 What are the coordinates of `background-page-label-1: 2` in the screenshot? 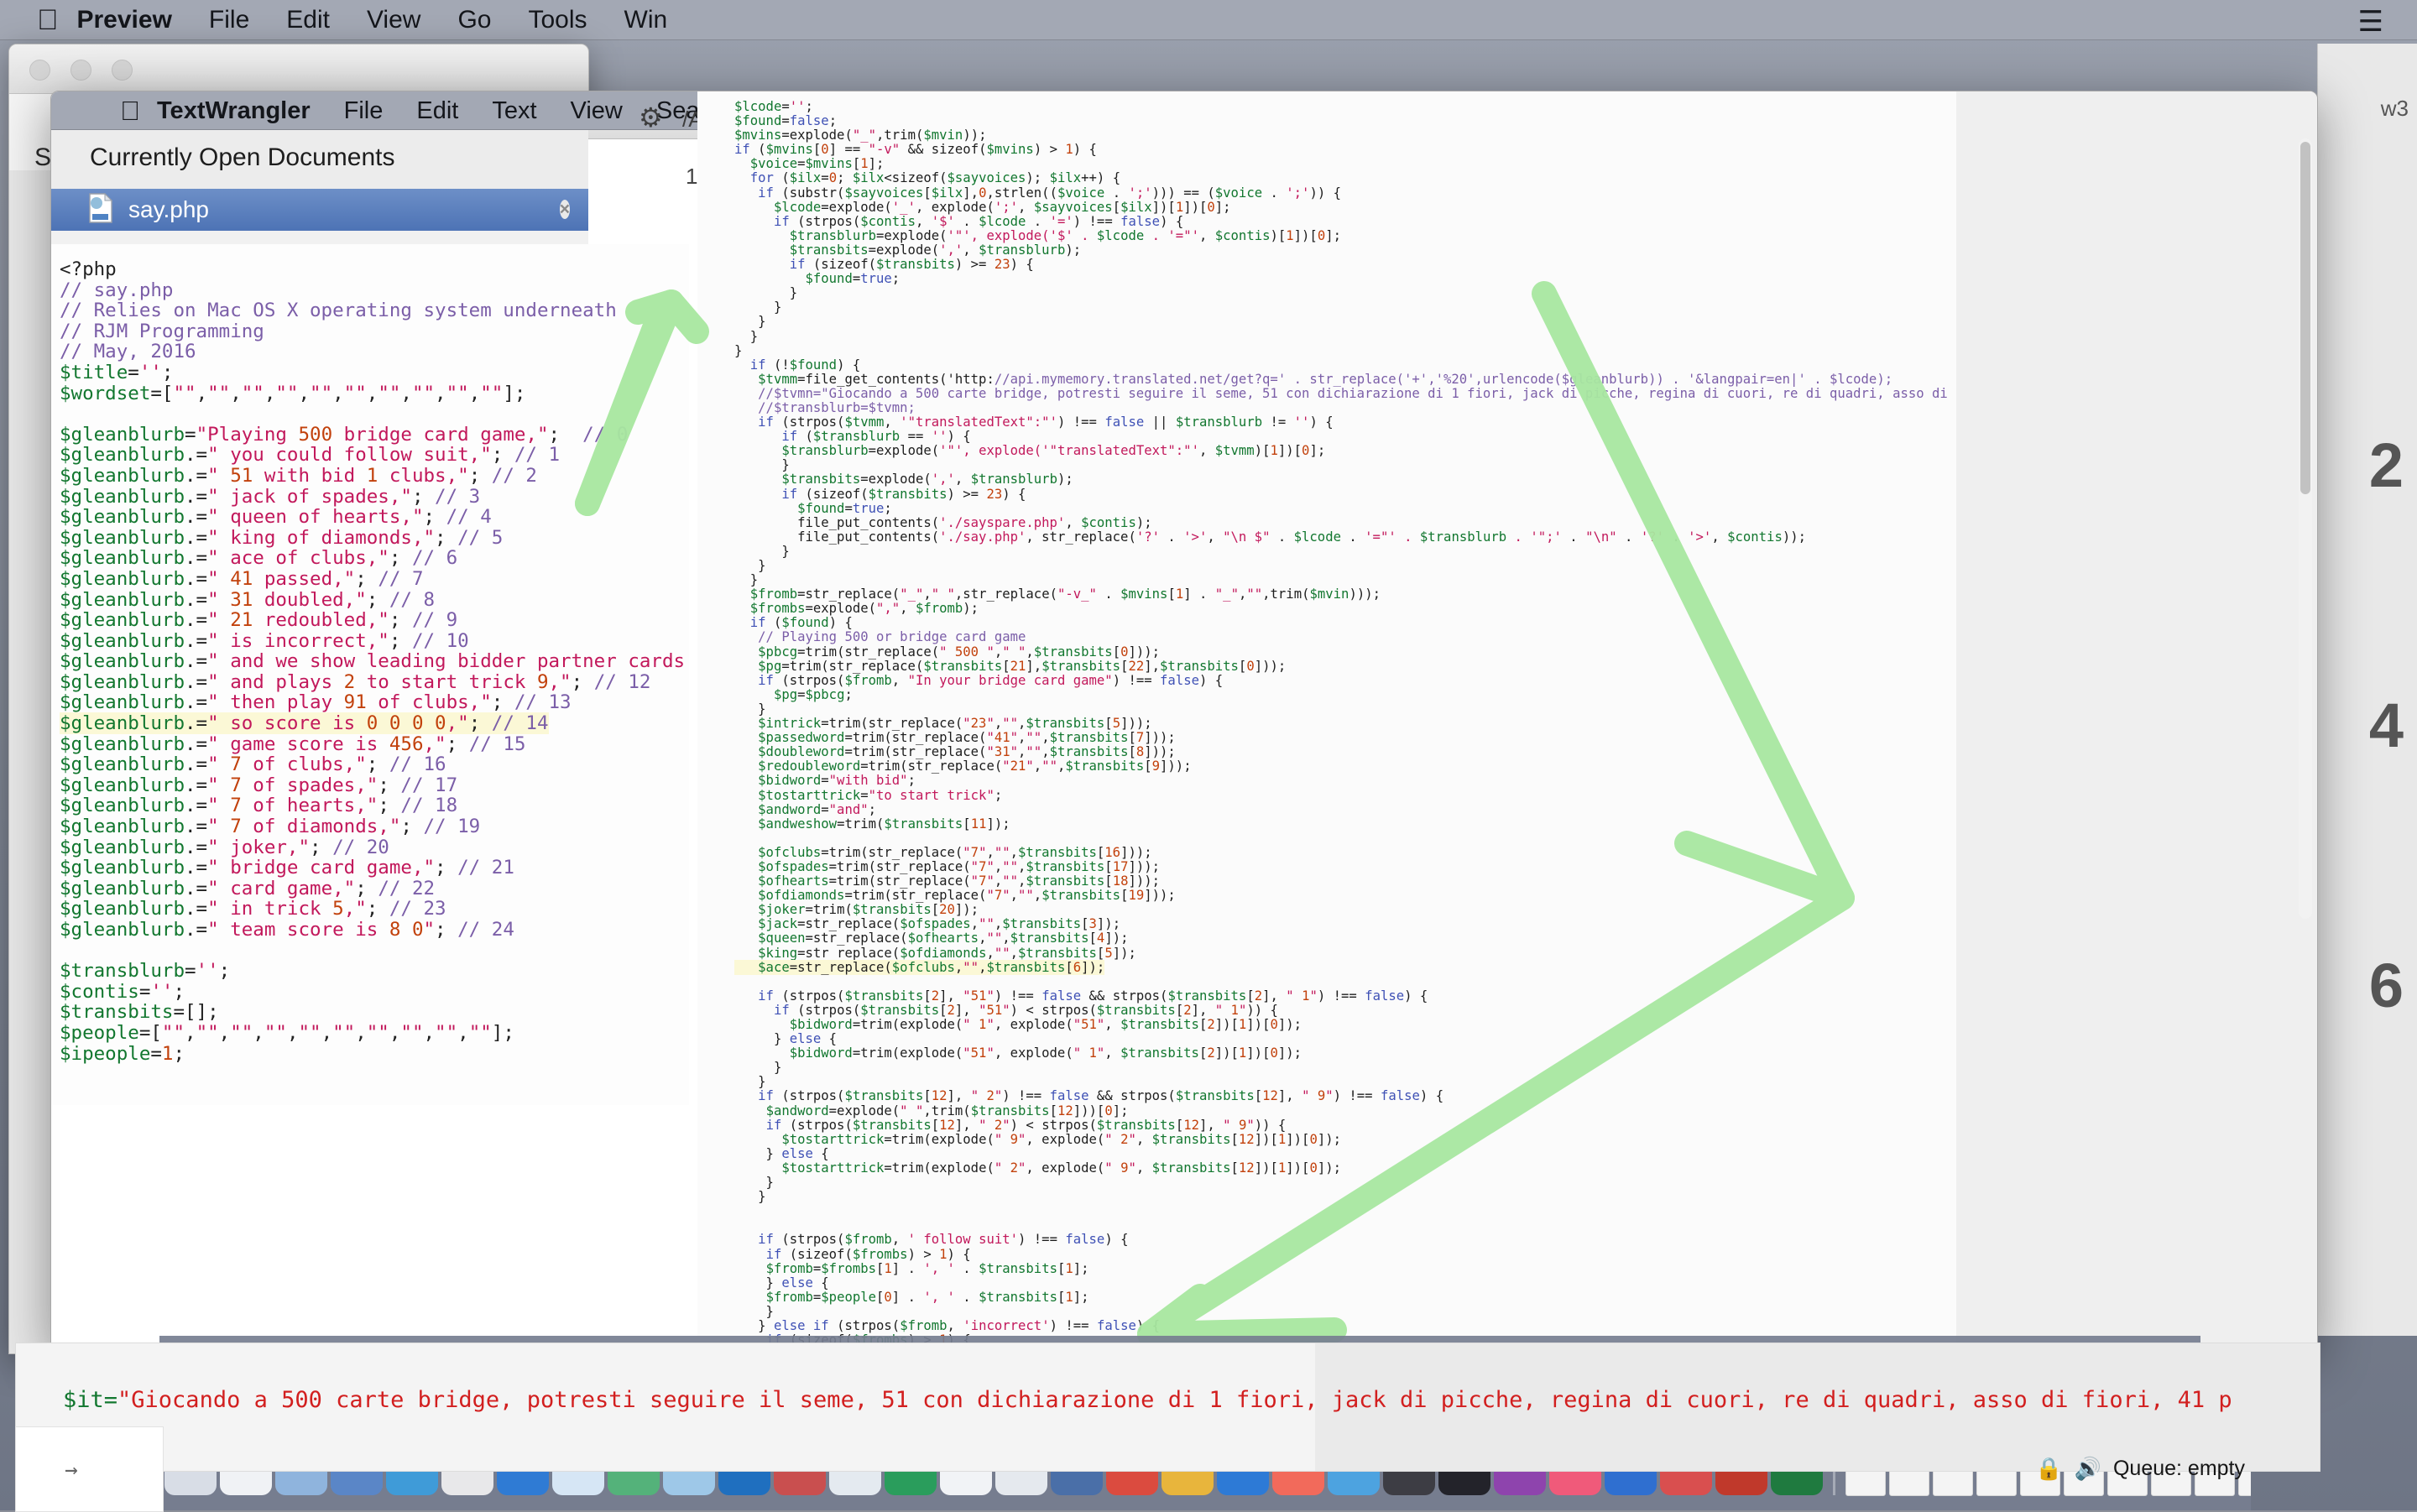 It's located at (2386, 465).